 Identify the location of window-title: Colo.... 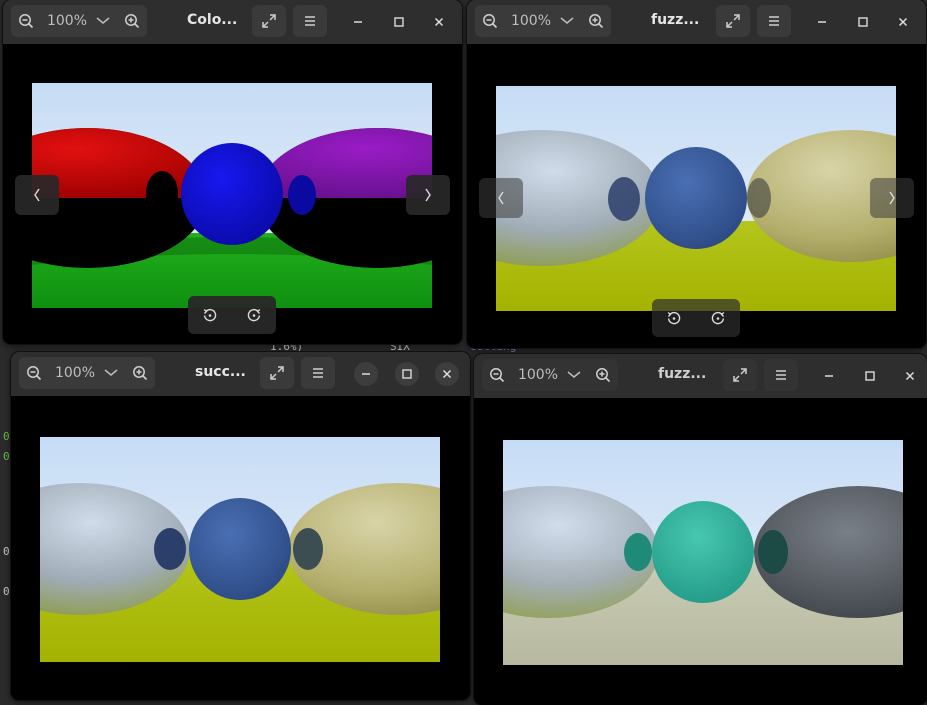
(212, 20).